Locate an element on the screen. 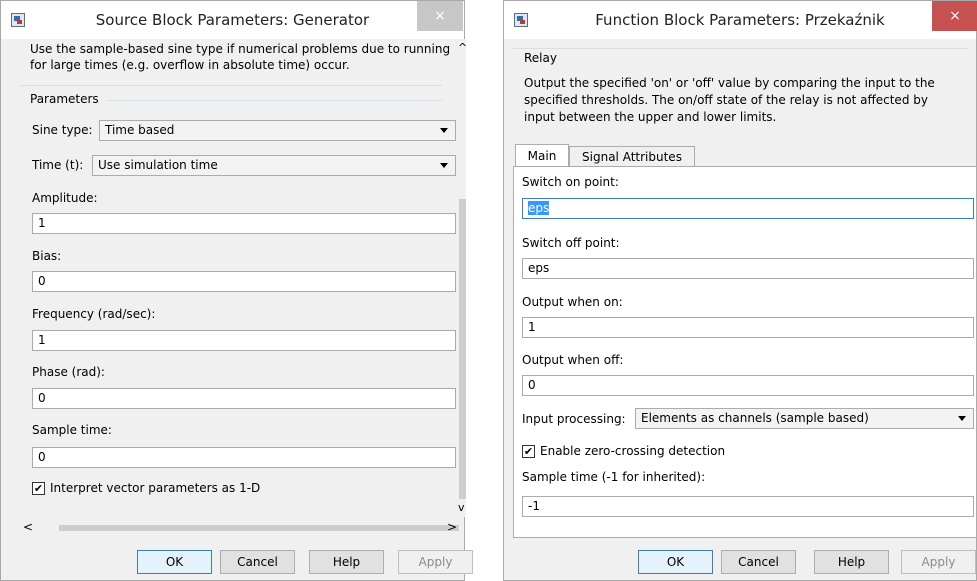  vertical-scrollbar: ^ v is located at coordinates (462, 278).